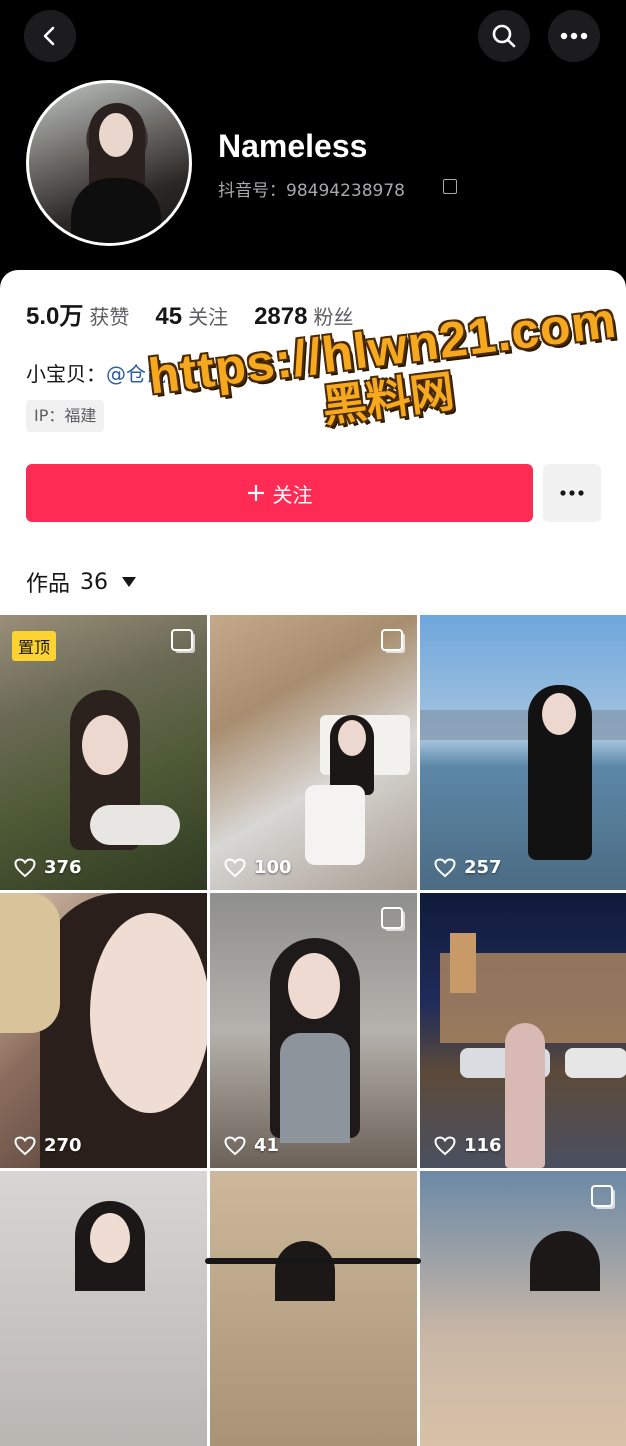 The height and width of the screenshot is (1446, 626). I want to click on following-count: 45, so click(168, 317).